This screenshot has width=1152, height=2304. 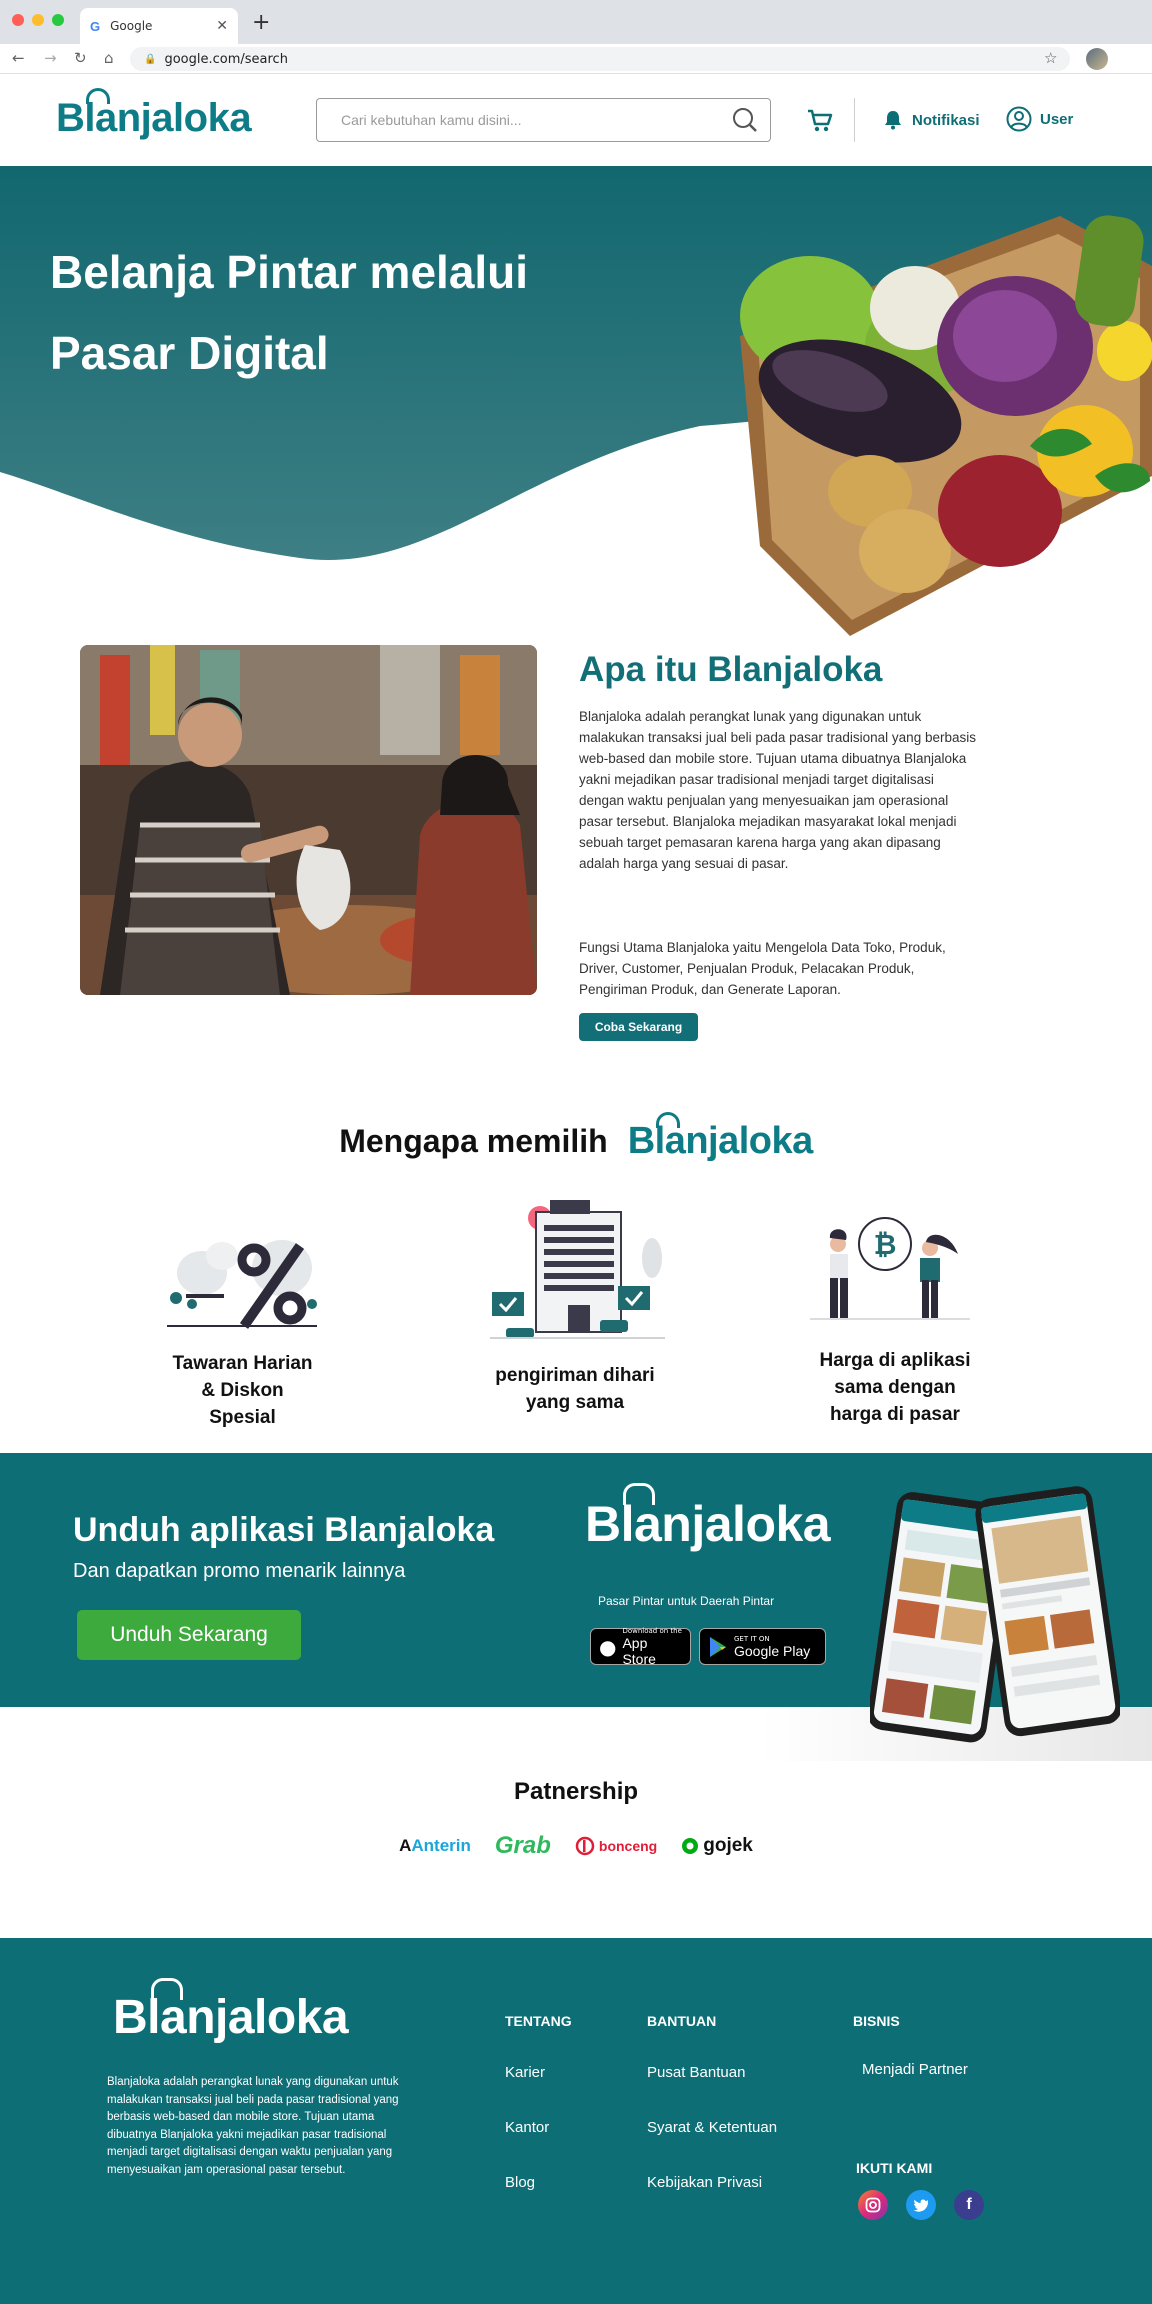 I want to click on app-phones-image, so click(x=995, y=1614).